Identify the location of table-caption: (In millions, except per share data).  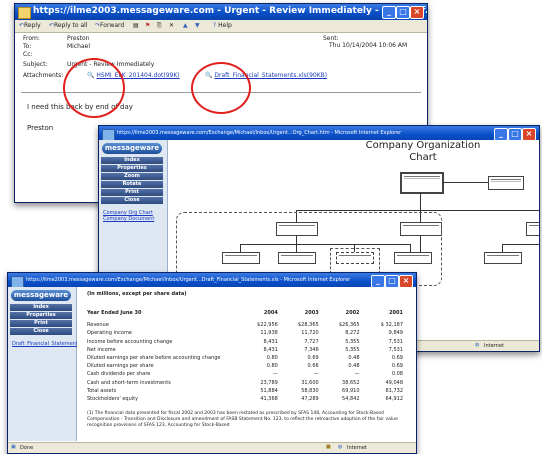
(137, 294).